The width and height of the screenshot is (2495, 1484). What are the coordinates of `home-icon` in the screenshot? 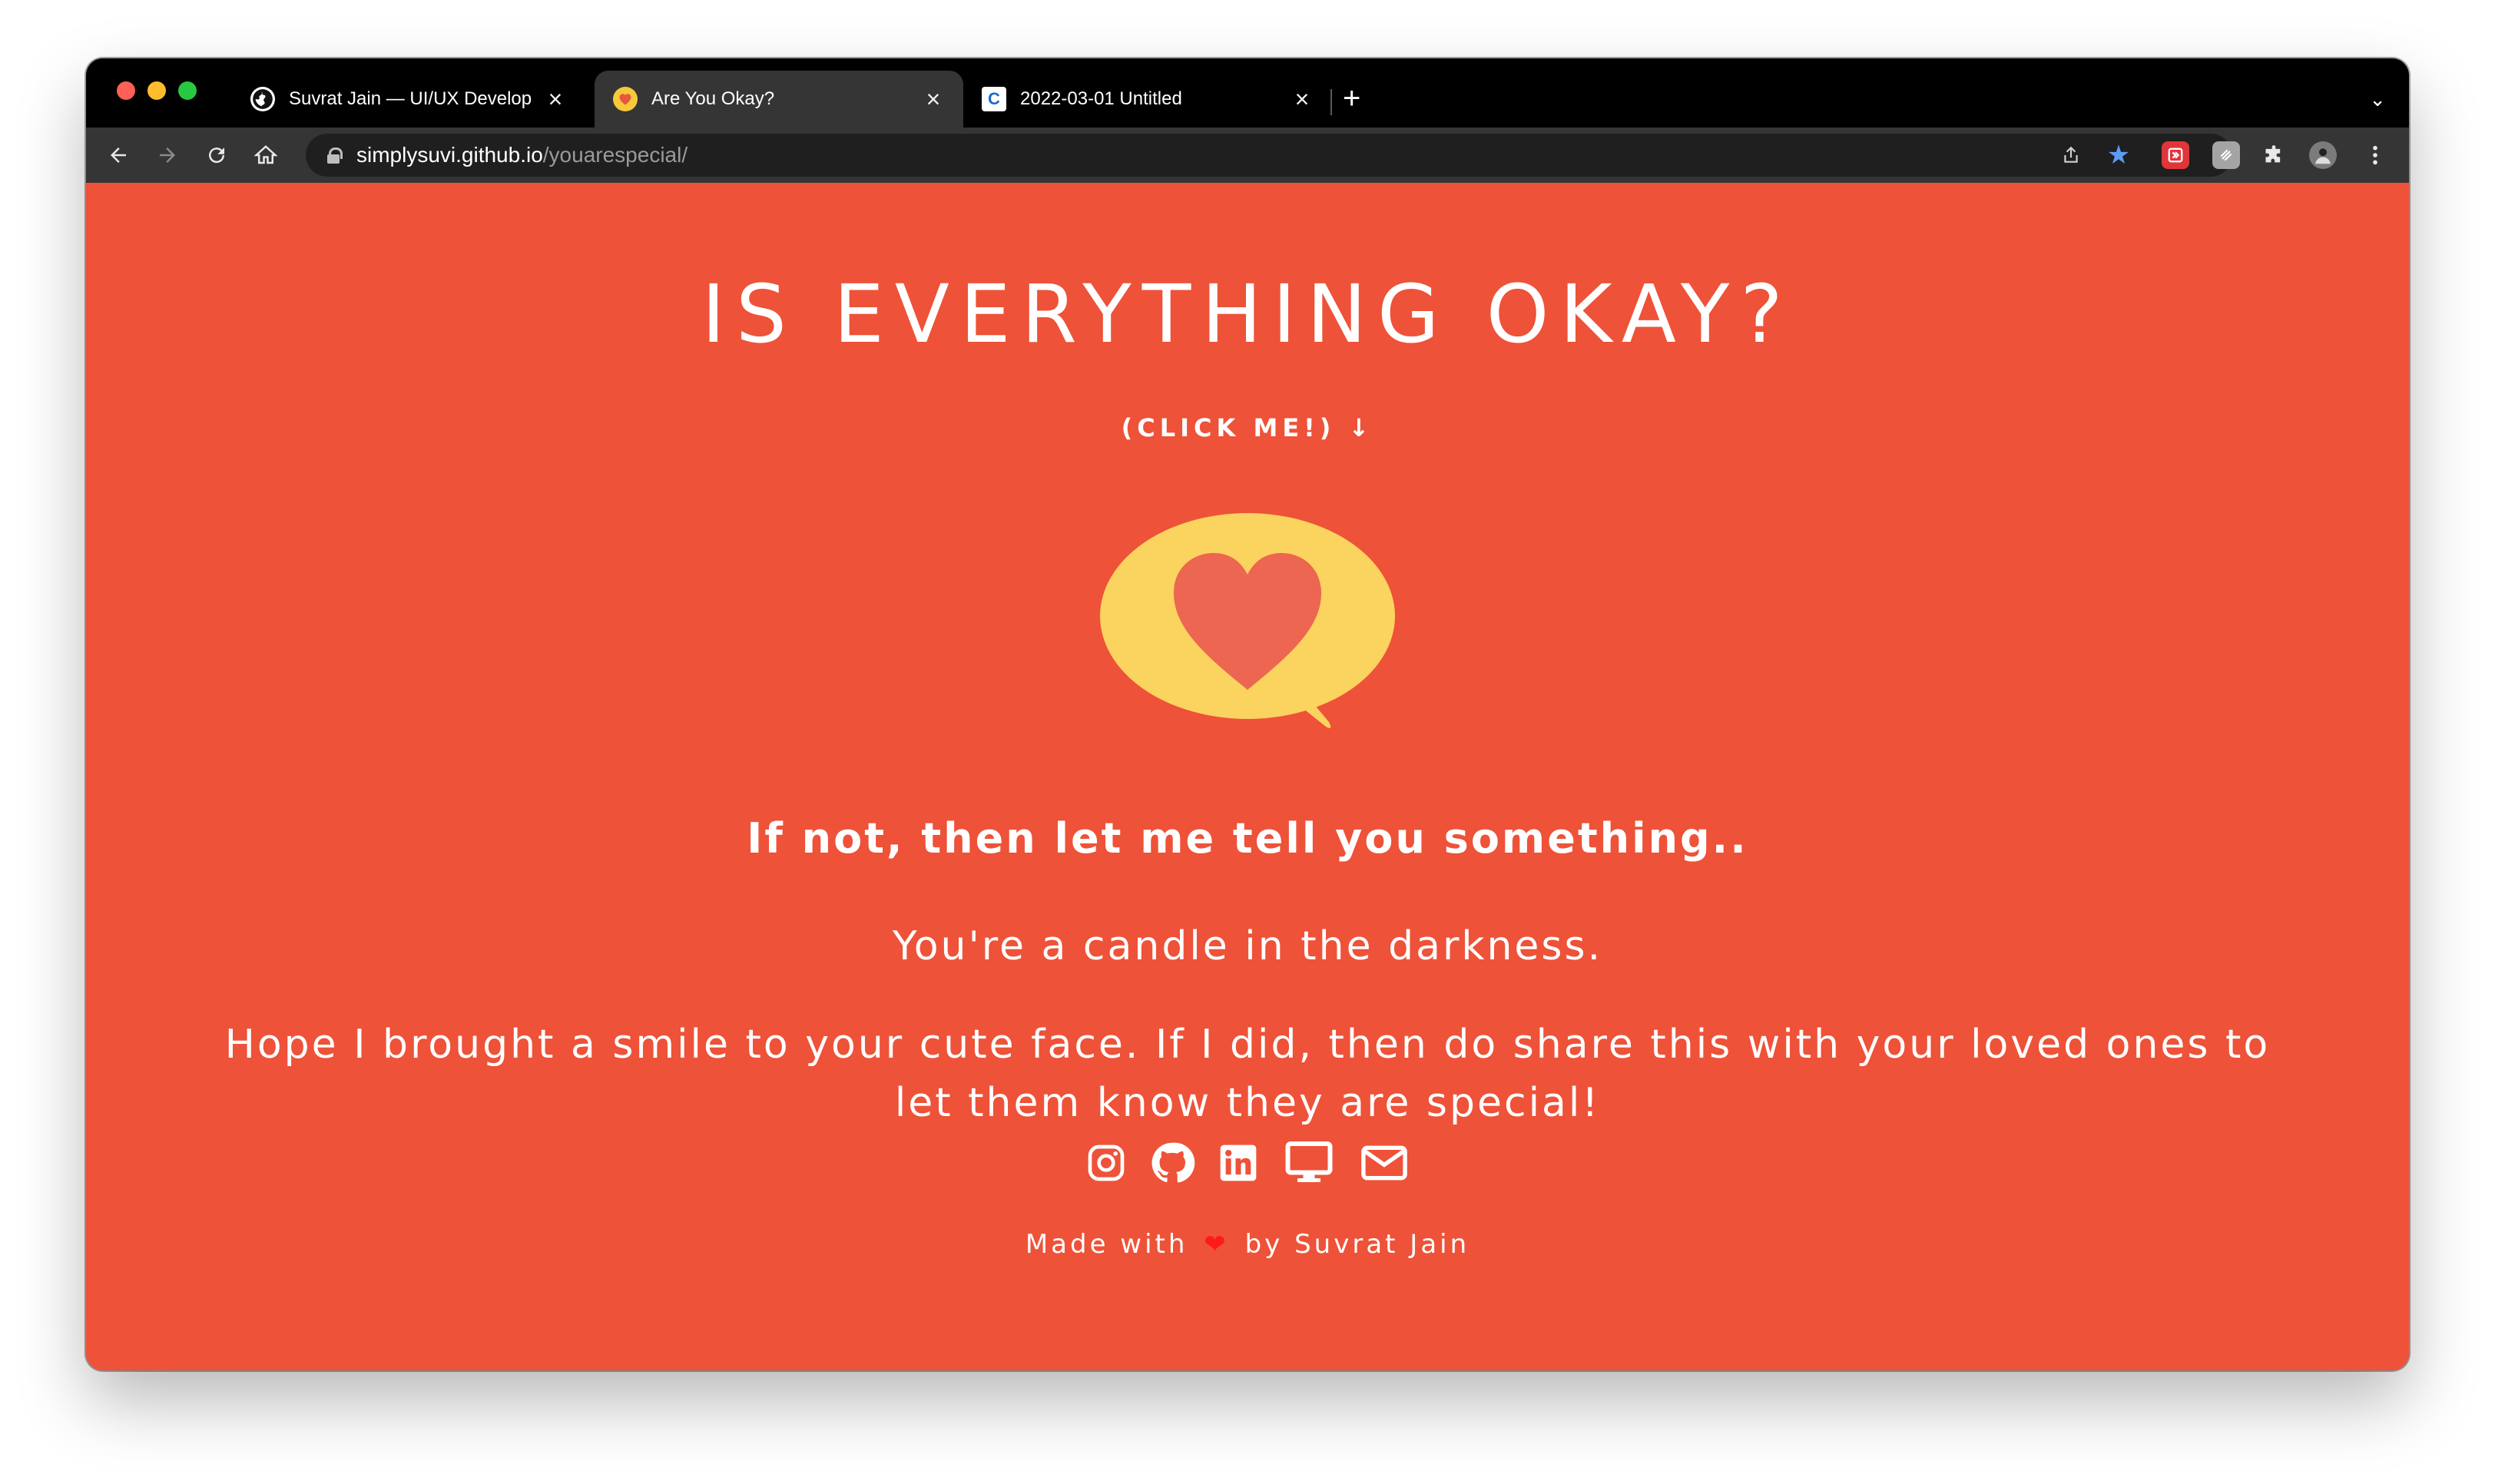 It's located at (265, 154).